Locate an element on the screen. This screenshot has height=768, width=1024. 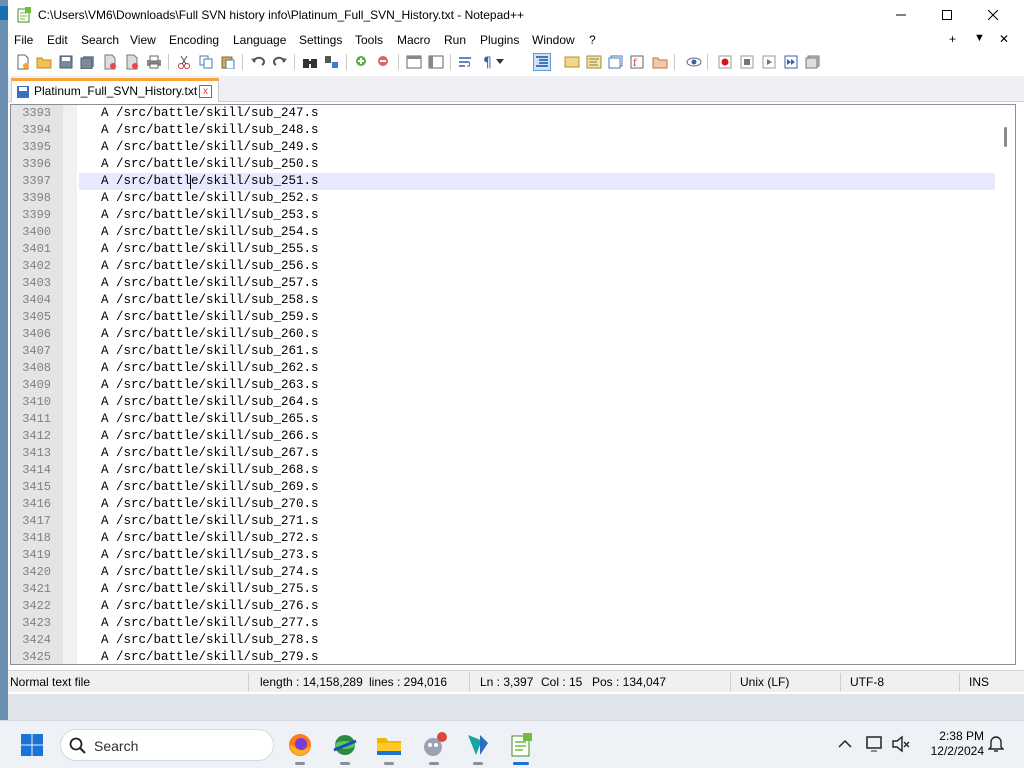
maximize-button is located at coordinates (947, 15).